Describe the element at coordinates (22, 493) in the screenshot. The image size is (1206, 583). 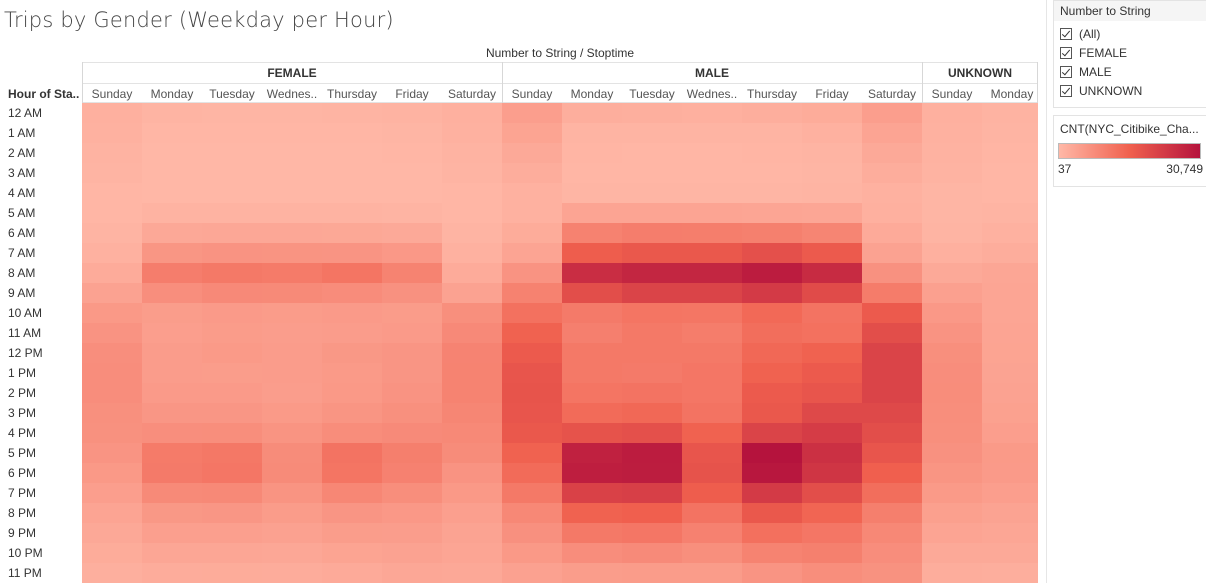
I see `hour-label: 7 PM` at that location.